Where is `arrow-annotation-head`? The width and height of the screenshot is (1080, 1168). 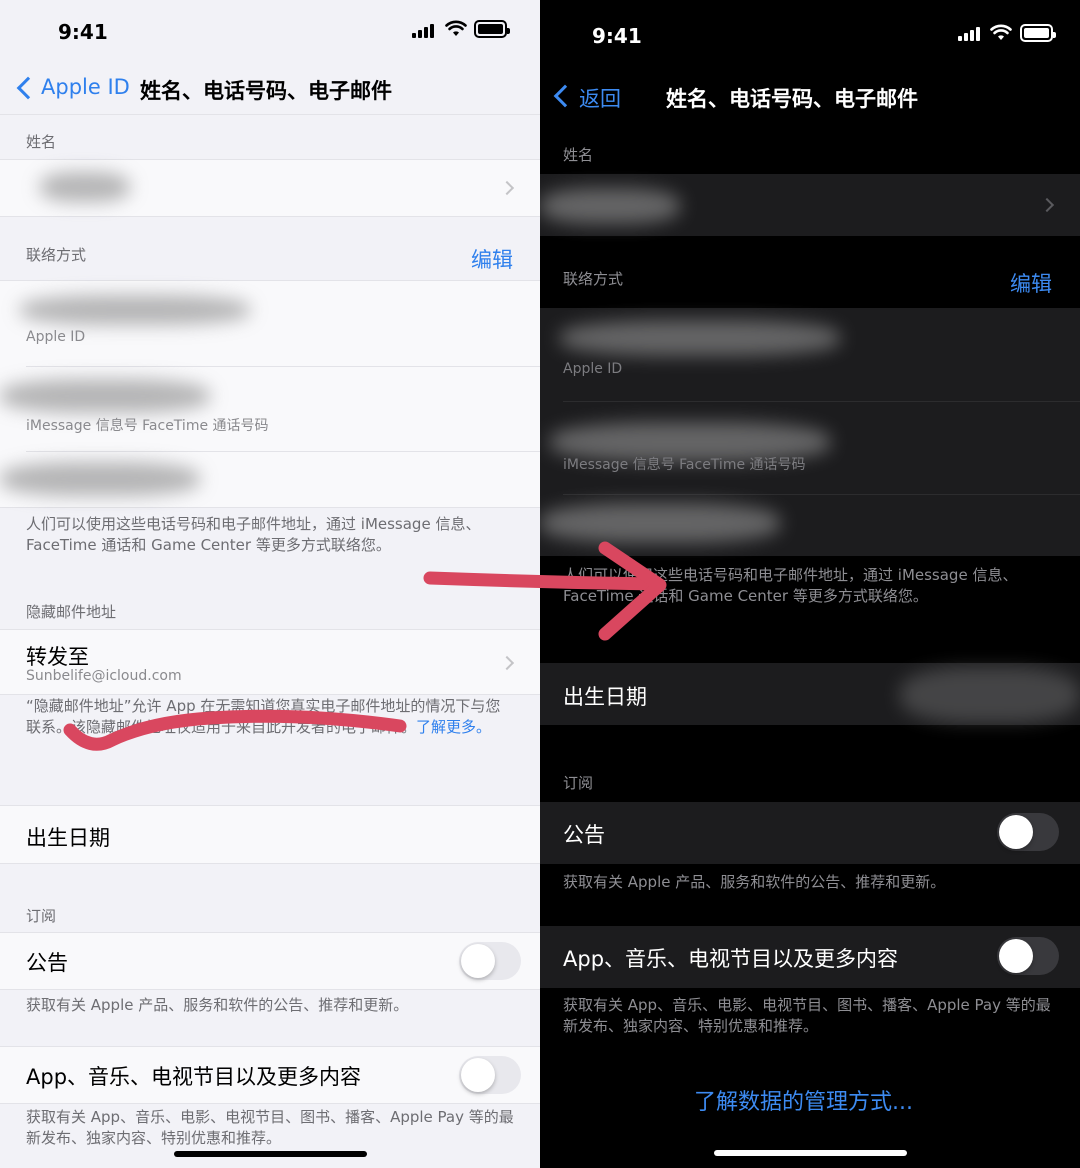 arrow-annotation-head is located at coordinates (632, 591).